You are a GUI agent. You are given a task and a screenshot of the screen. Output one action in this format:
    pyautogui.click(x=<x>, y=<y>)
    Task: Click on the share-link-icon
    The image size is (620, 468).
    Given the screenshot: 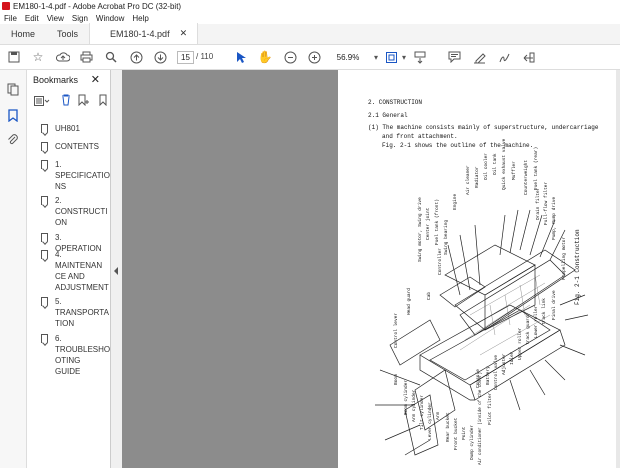 What is the action you would take?
    pyautogui.click(x=528, y=57)
    